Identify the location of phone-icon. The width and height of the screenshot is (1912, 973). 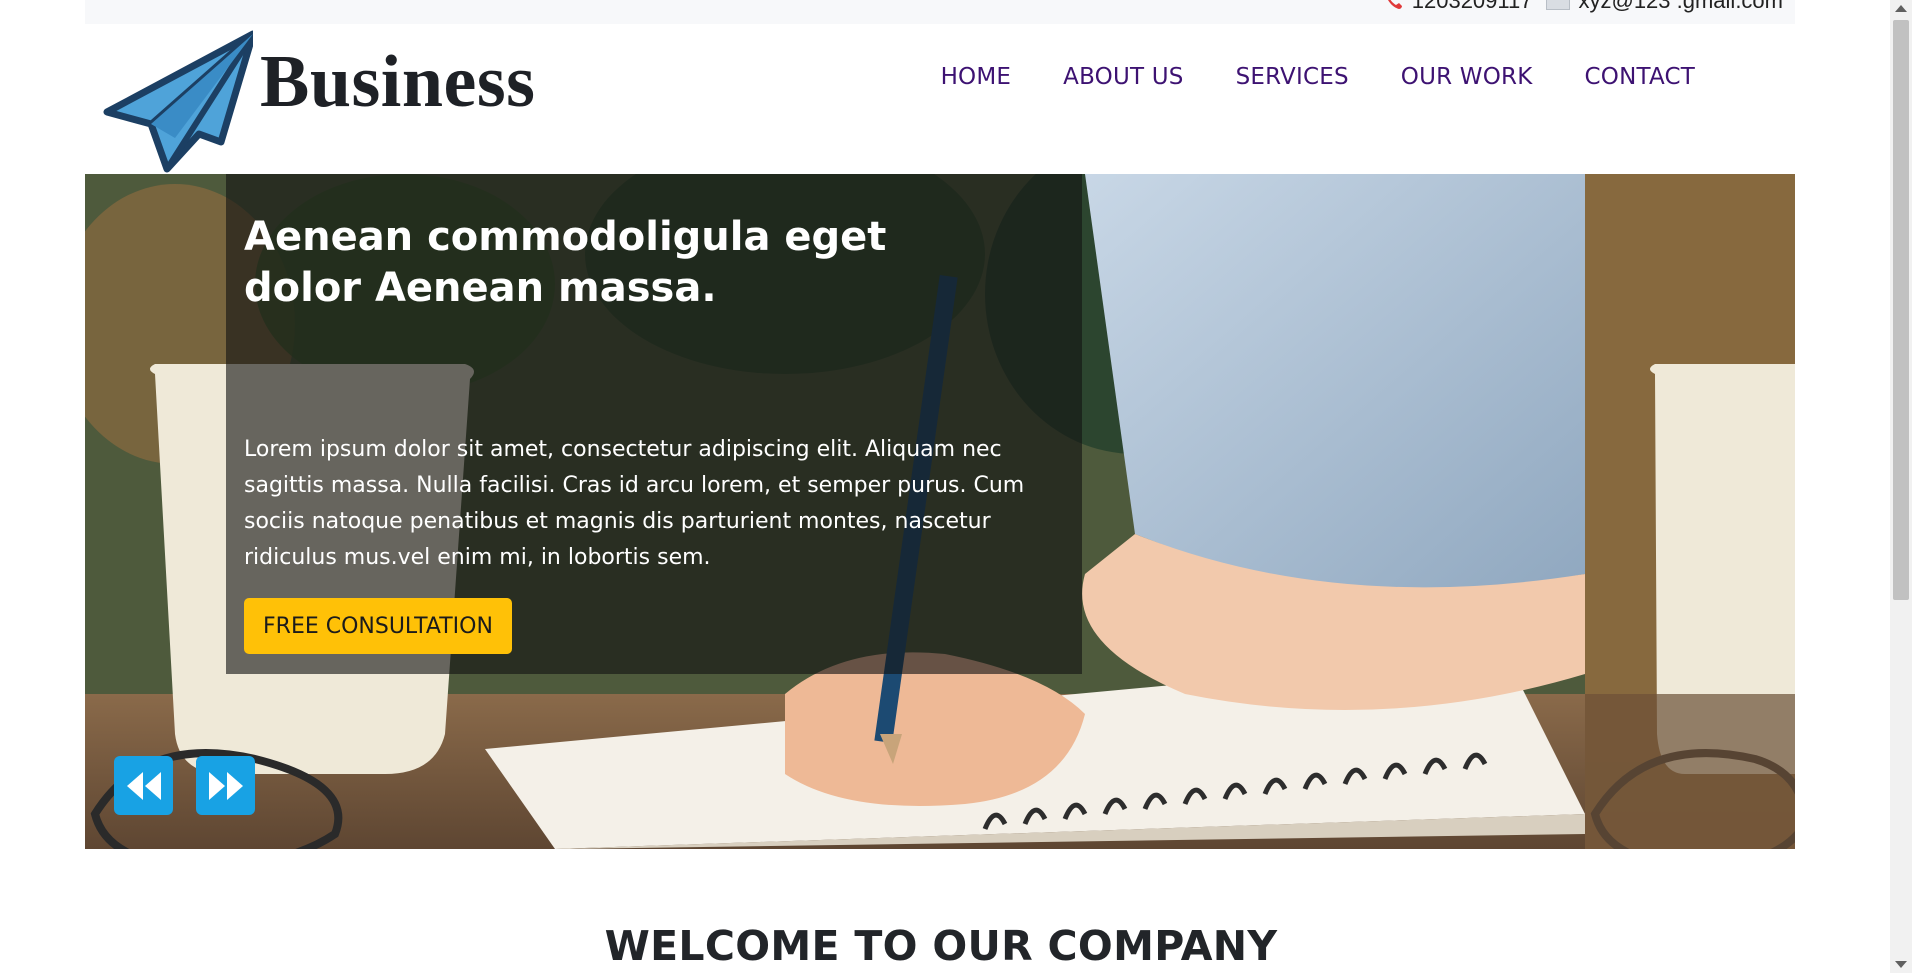
(1394, 4).